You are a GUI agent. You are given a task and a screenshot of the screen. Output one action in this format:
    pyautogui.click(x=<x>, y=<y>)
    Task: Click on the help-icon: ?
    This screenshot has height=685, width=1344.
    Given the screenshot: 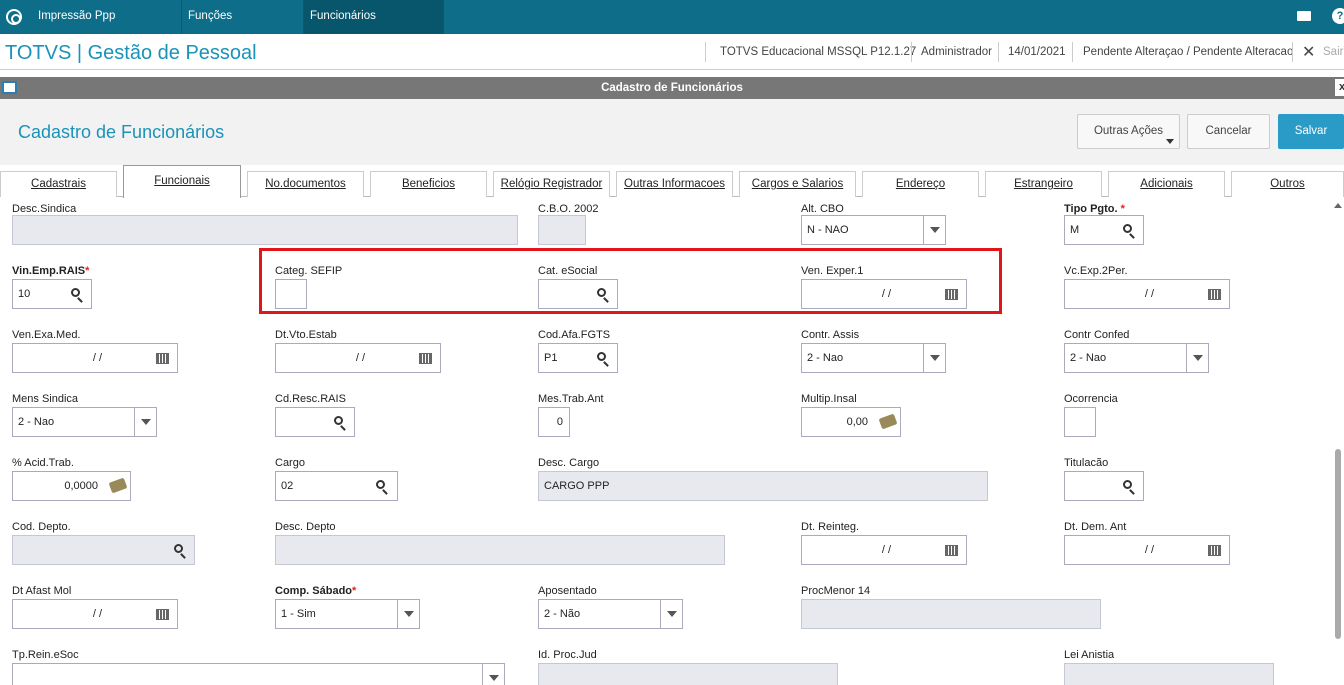 What is the action you would take?
    pyautogui.click(x=1338, y=16)
    